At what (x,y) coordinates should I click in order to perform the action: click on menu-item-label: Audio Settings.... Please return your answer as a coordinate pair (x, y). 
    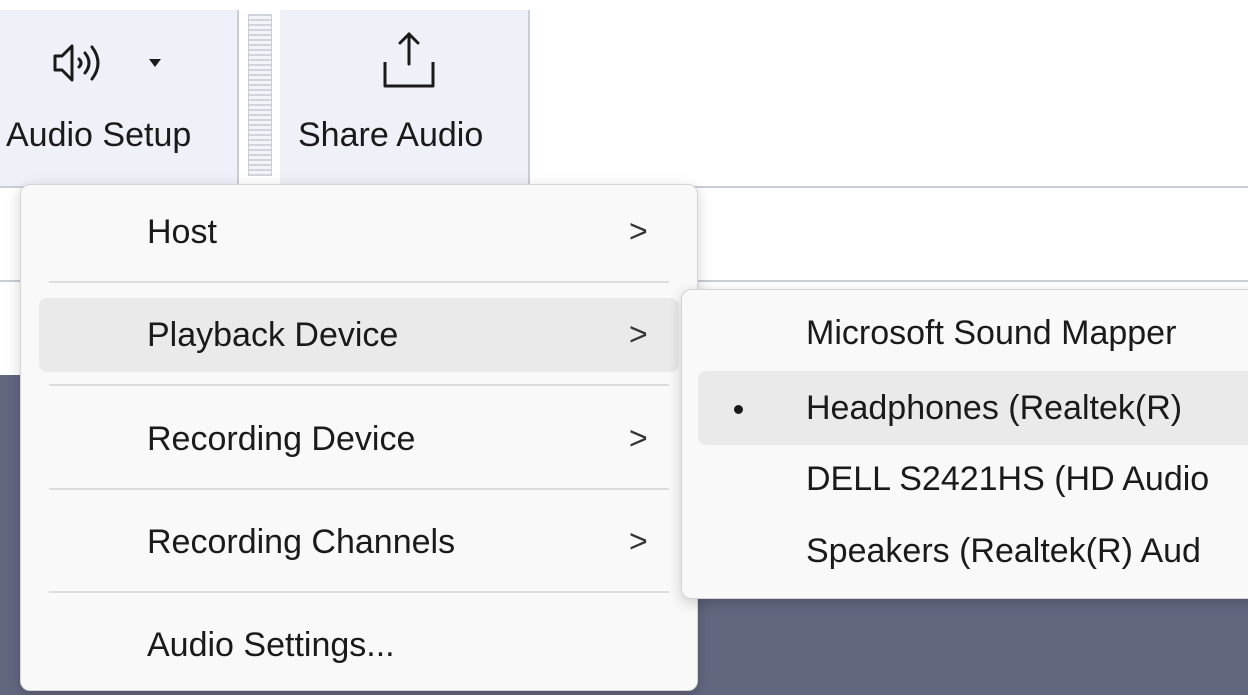
    Looking at the image, I should click on (271, 645).